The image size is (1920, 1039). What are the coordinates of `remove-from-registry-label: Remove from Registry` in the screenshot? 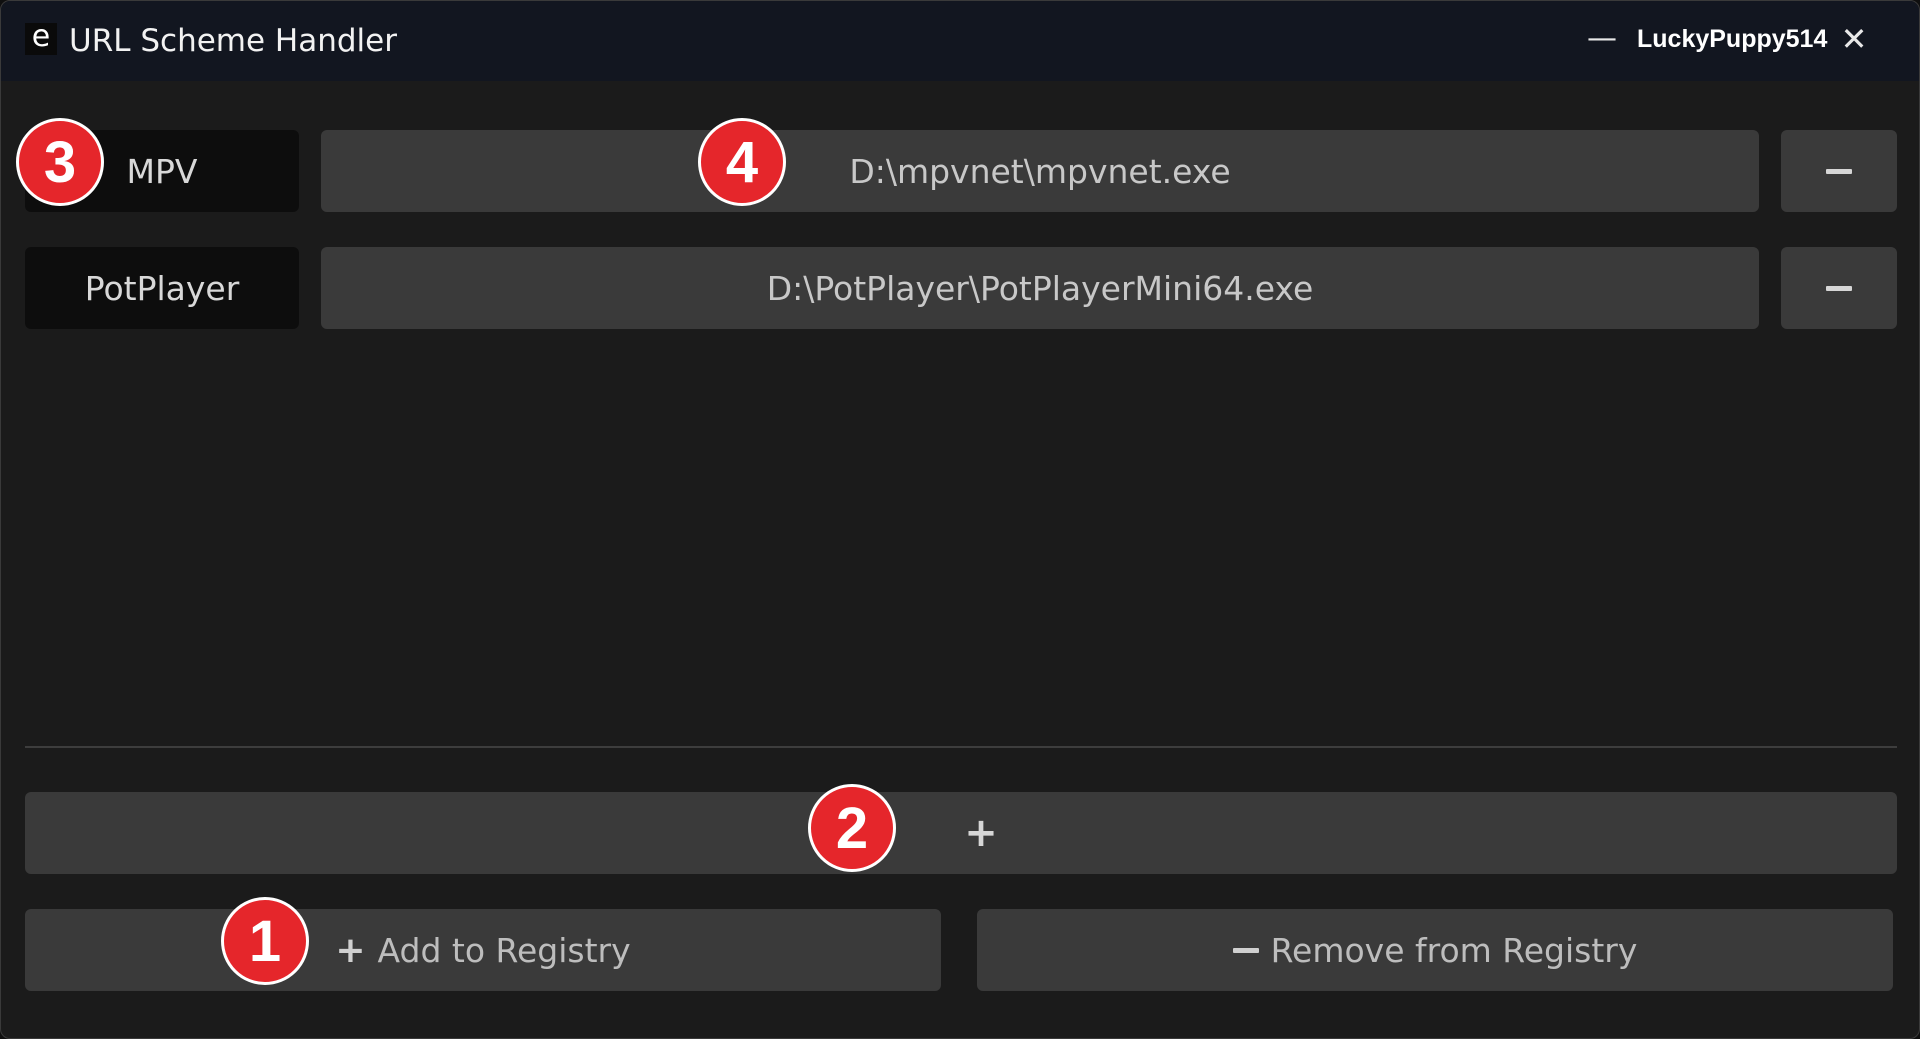 It's located at (1454, 950).